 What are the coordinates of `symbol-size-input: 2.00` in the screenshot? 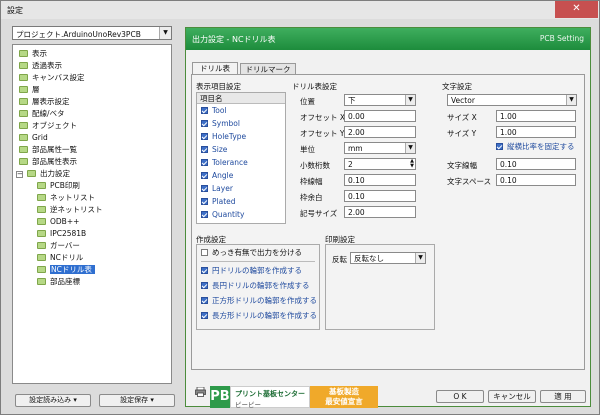 It's located at (380, 212).